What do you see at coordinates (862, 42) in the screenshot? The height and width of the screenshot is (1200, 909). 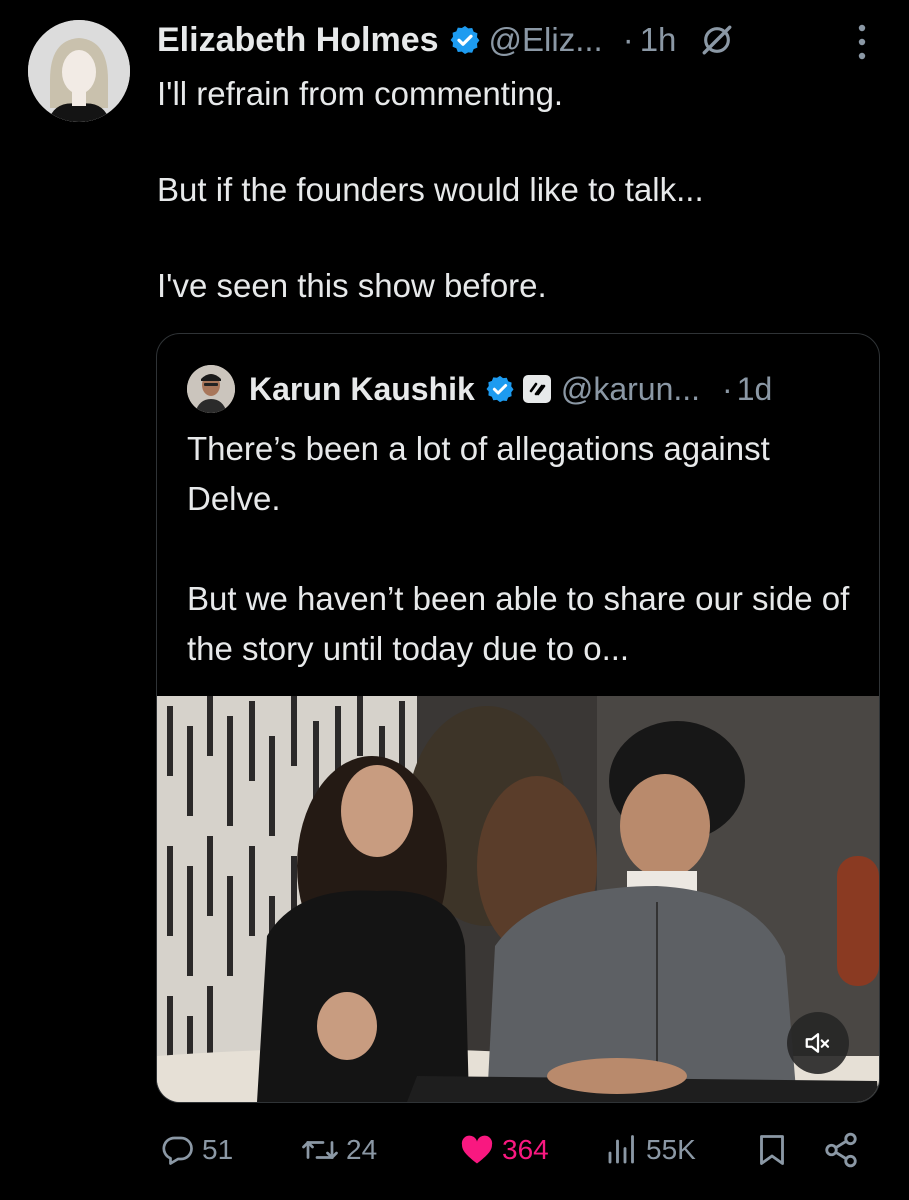 I see `more-vertical-icon` at bounding box center [862, 42].